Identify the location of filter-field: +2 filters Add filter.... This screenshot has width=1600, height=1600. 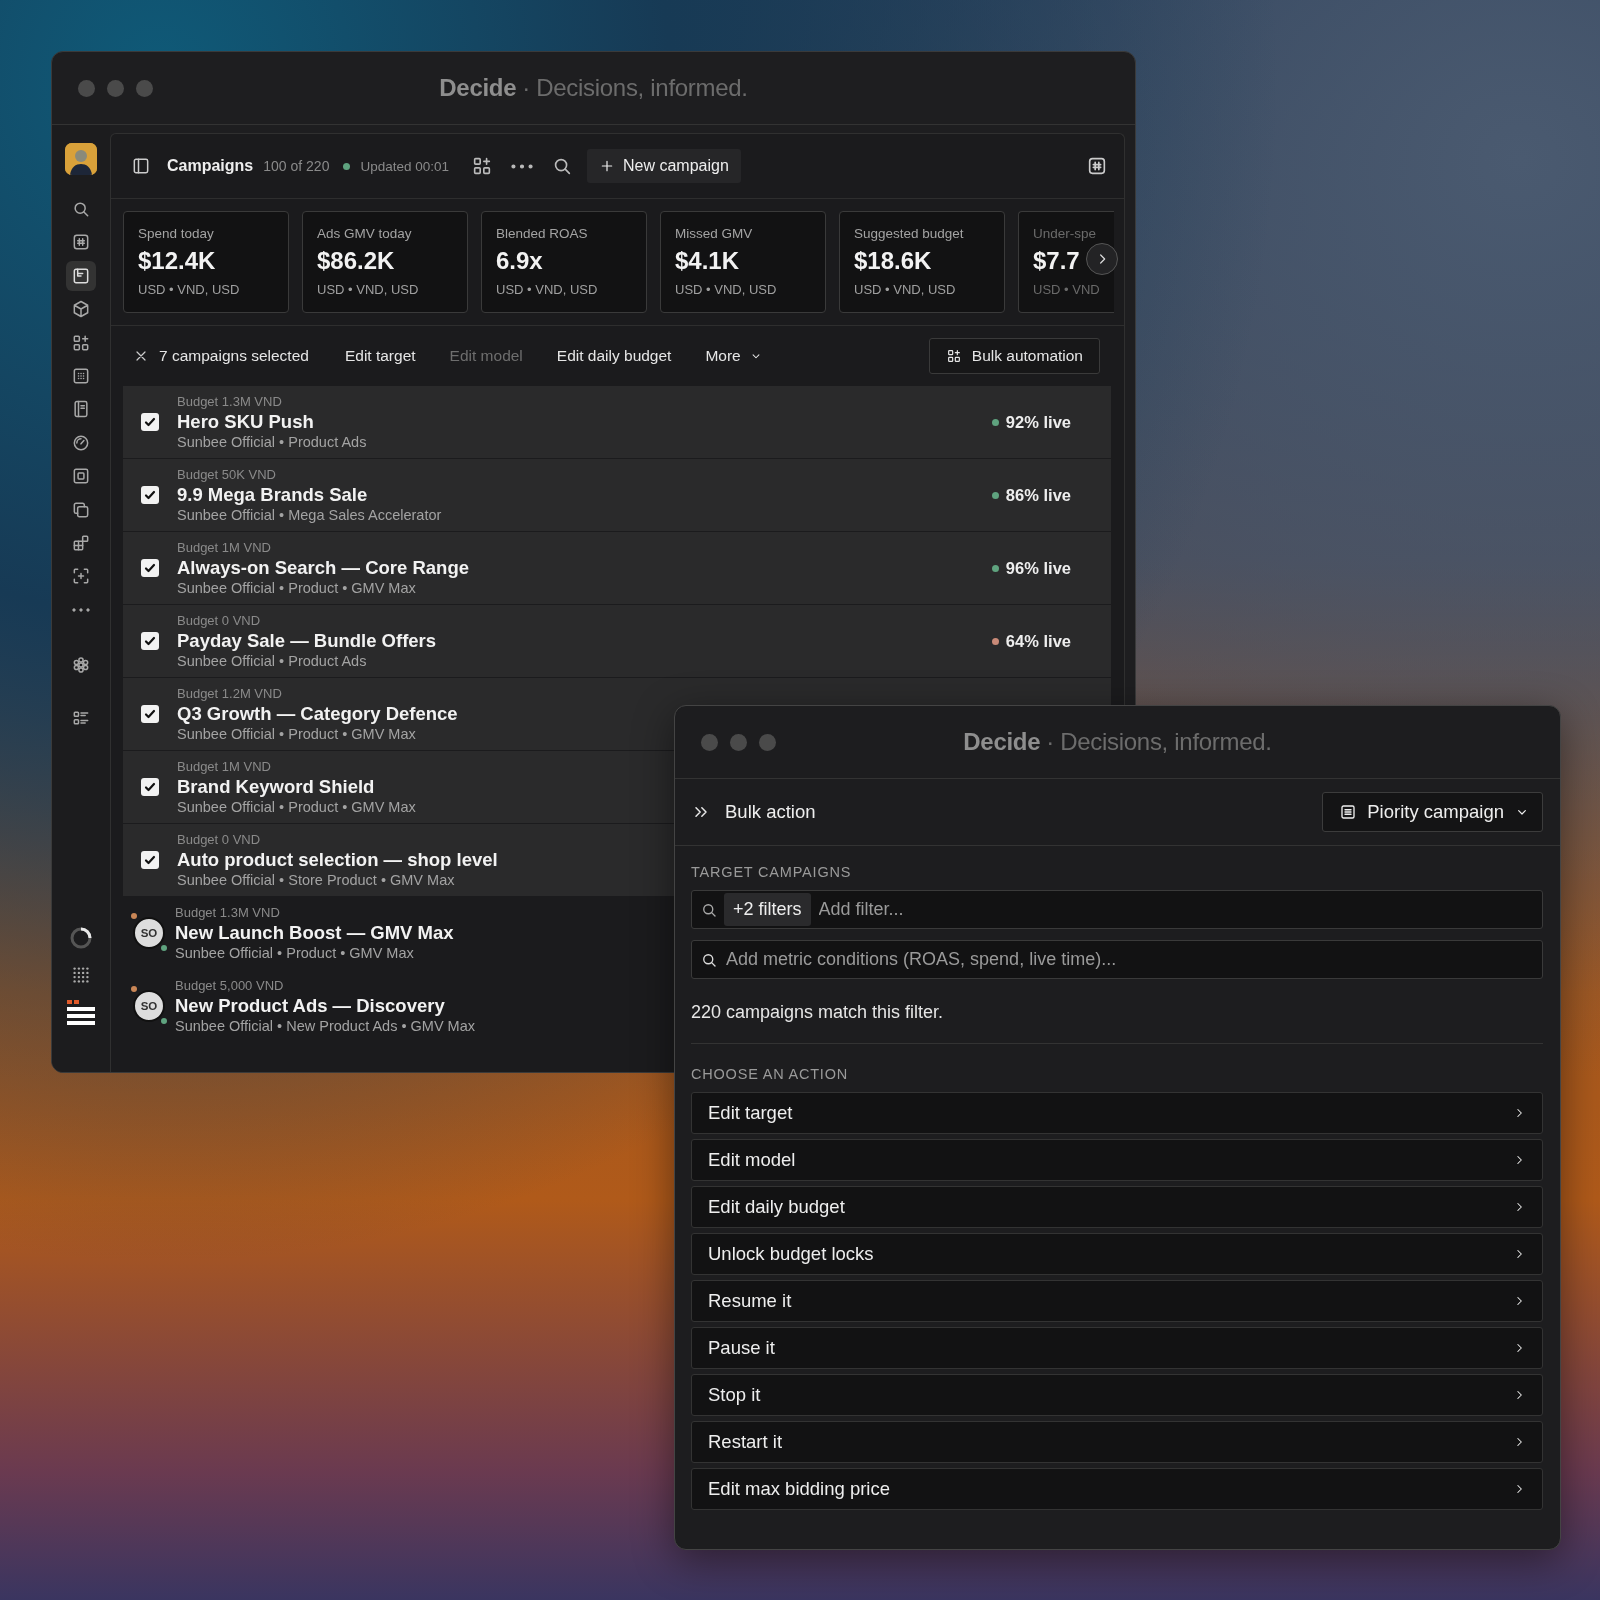
(1117, 909).